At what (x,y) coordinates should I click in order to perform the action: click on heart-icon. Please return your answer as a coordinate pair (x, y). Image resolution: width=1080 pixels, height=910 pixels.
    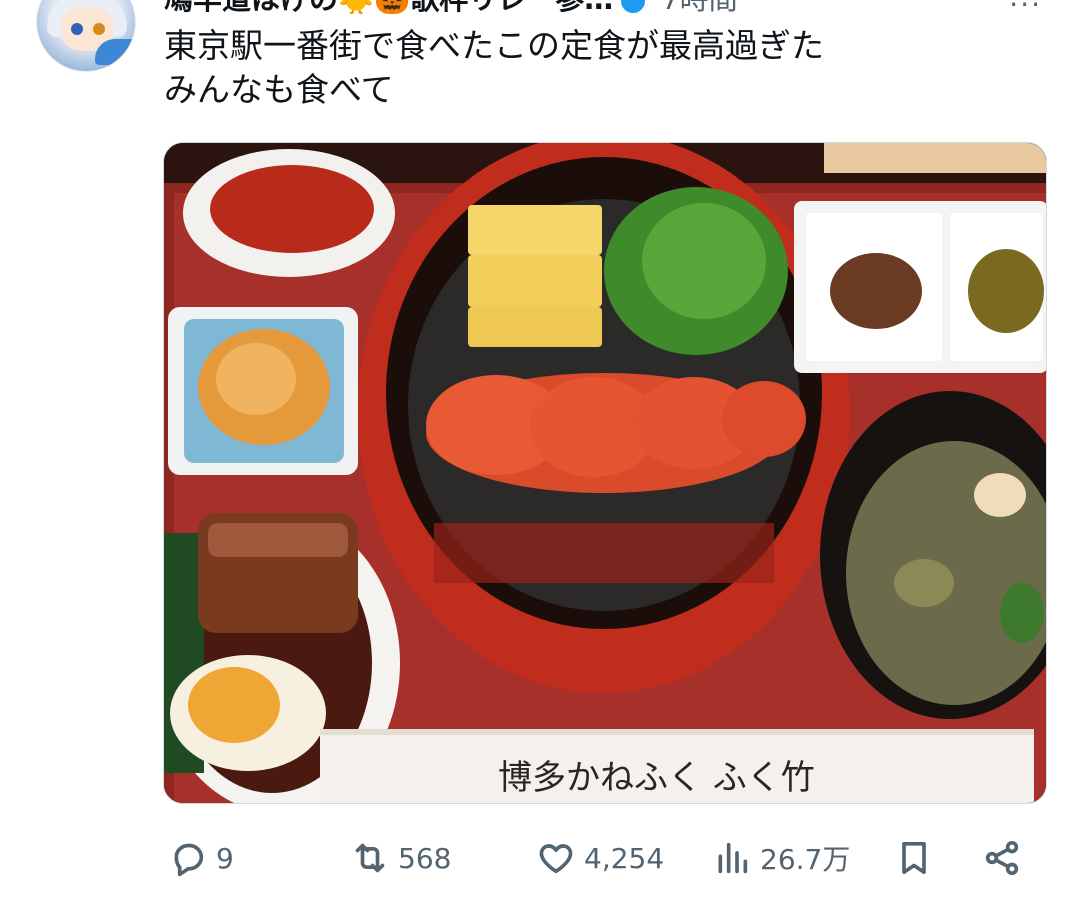
    Looking at the image, I should click on (556, 859).